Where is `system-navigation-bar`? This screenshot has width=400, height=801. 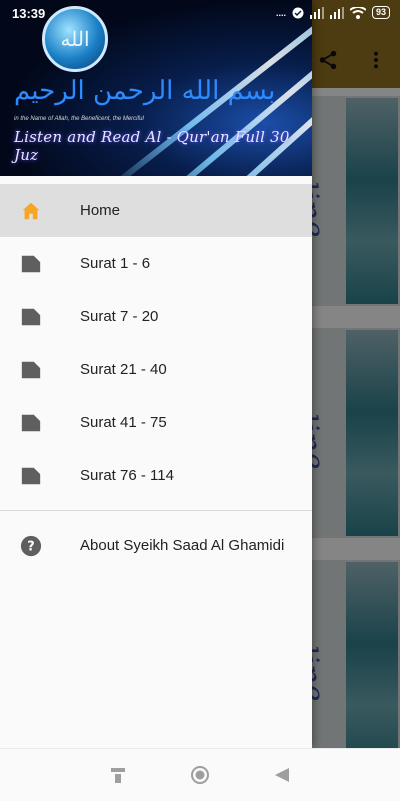
system-navigation-bar is located at coordinates (200, 774).